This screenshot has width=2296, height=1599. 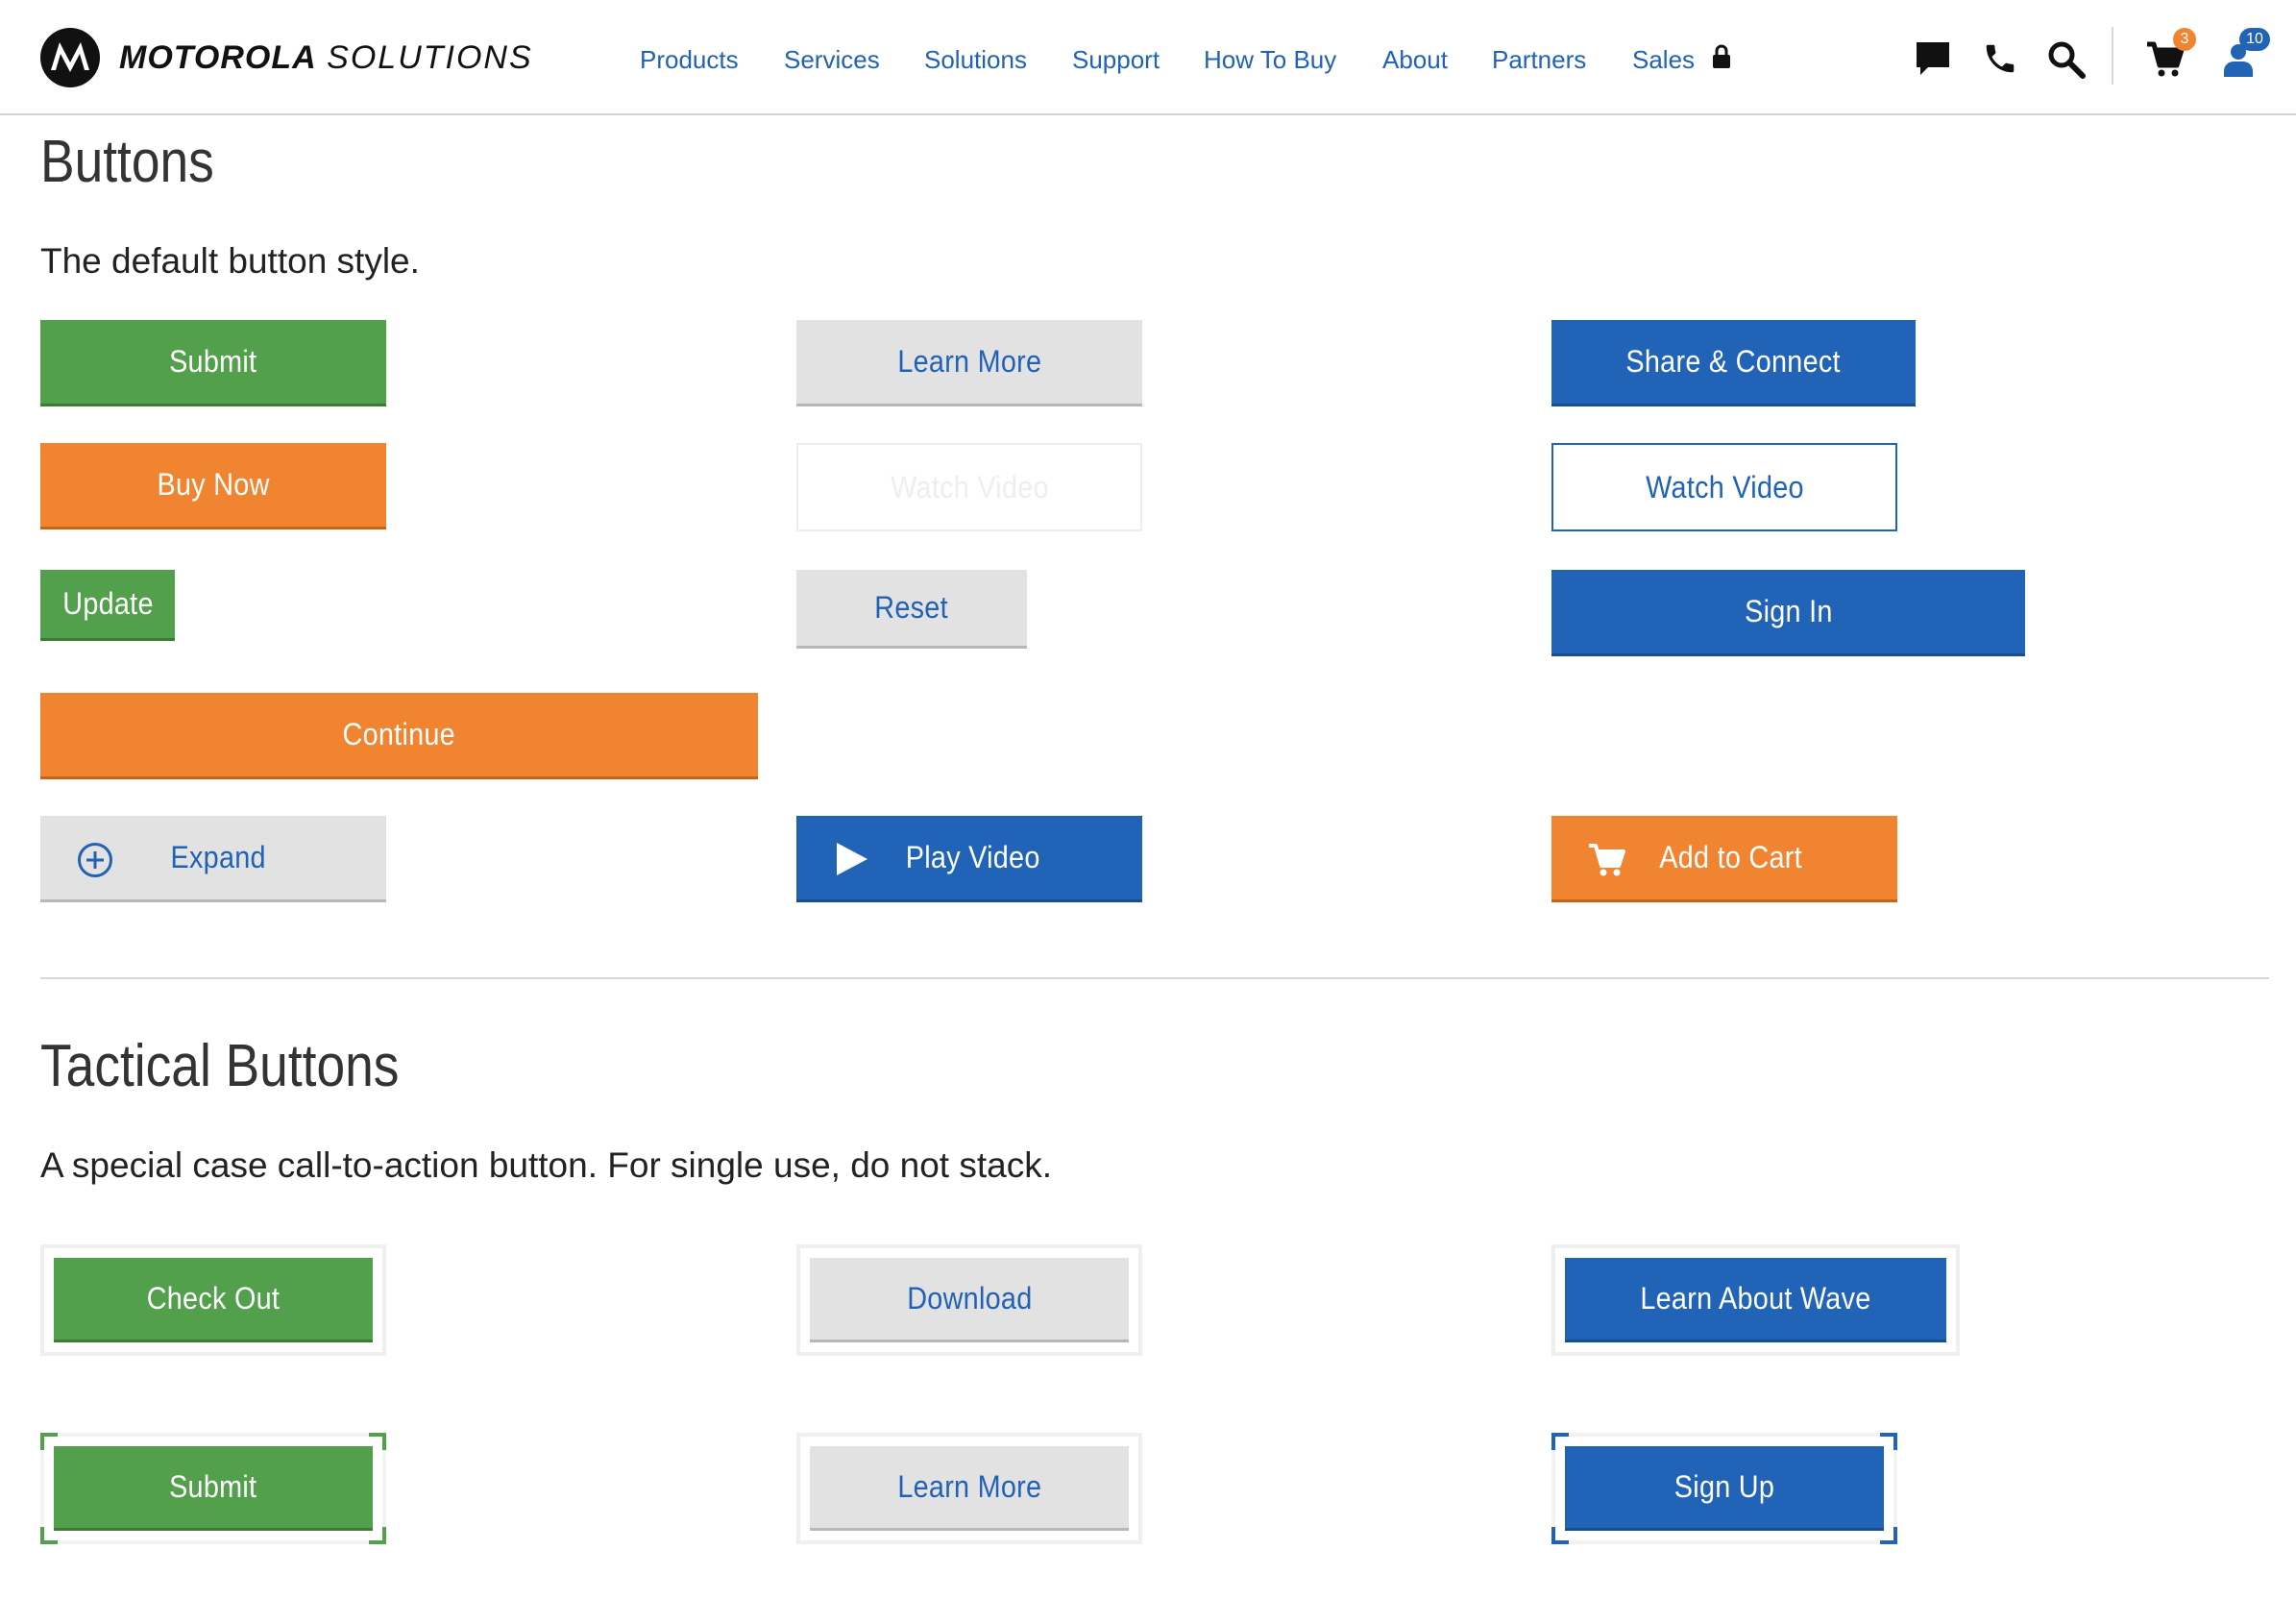 What do you see at coordinates (127, 162) in the screenshot?
I see `buttons-heading: Buttons` at bounding box center [127, 162].